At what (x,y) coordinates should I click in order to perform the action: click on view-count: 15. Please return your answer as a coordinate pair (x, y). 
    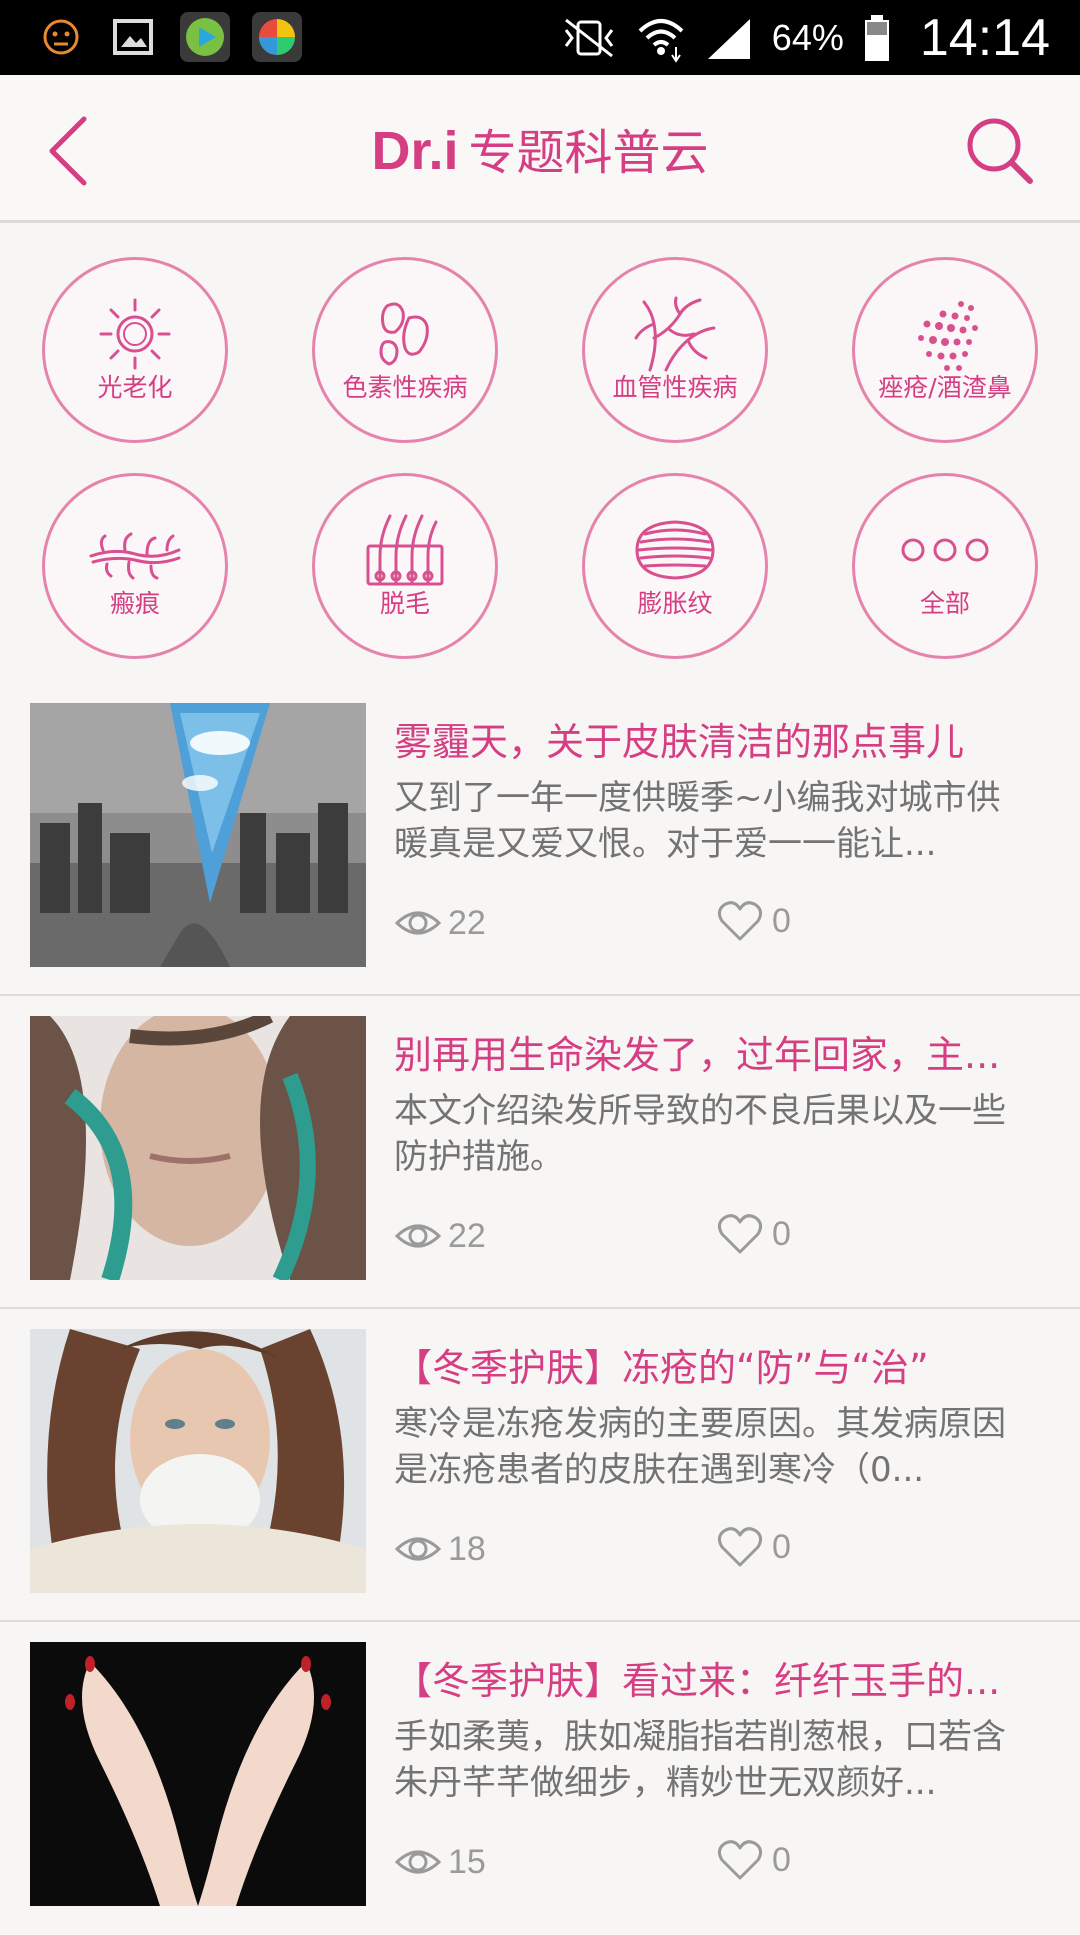
    Looking at the image, I should click on (440, 1862).